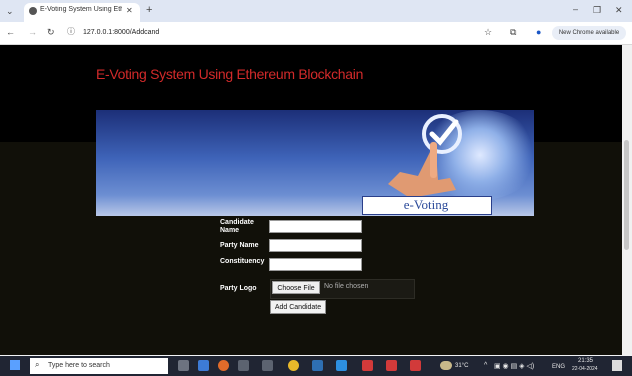  Describe the element at coordinates (315, 245) in the screenshot. I see `party-name-input` at that location.